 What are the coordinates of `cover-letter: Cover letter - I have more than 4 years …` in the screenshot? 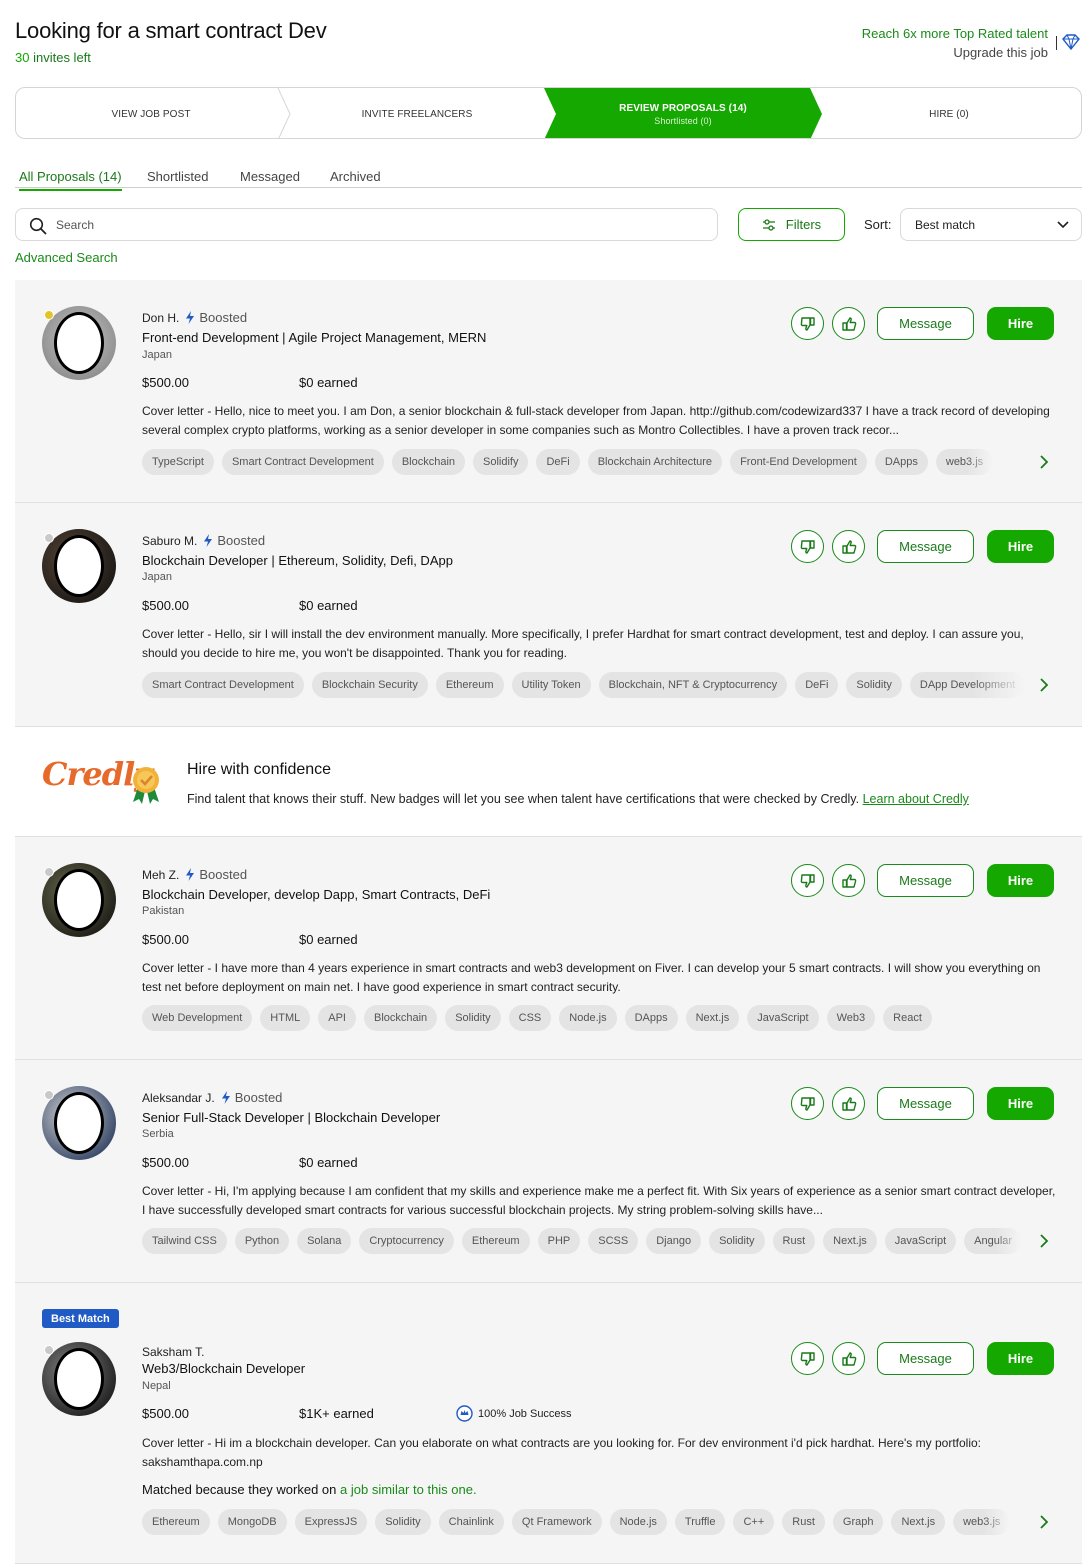 It's located at (599, 978).